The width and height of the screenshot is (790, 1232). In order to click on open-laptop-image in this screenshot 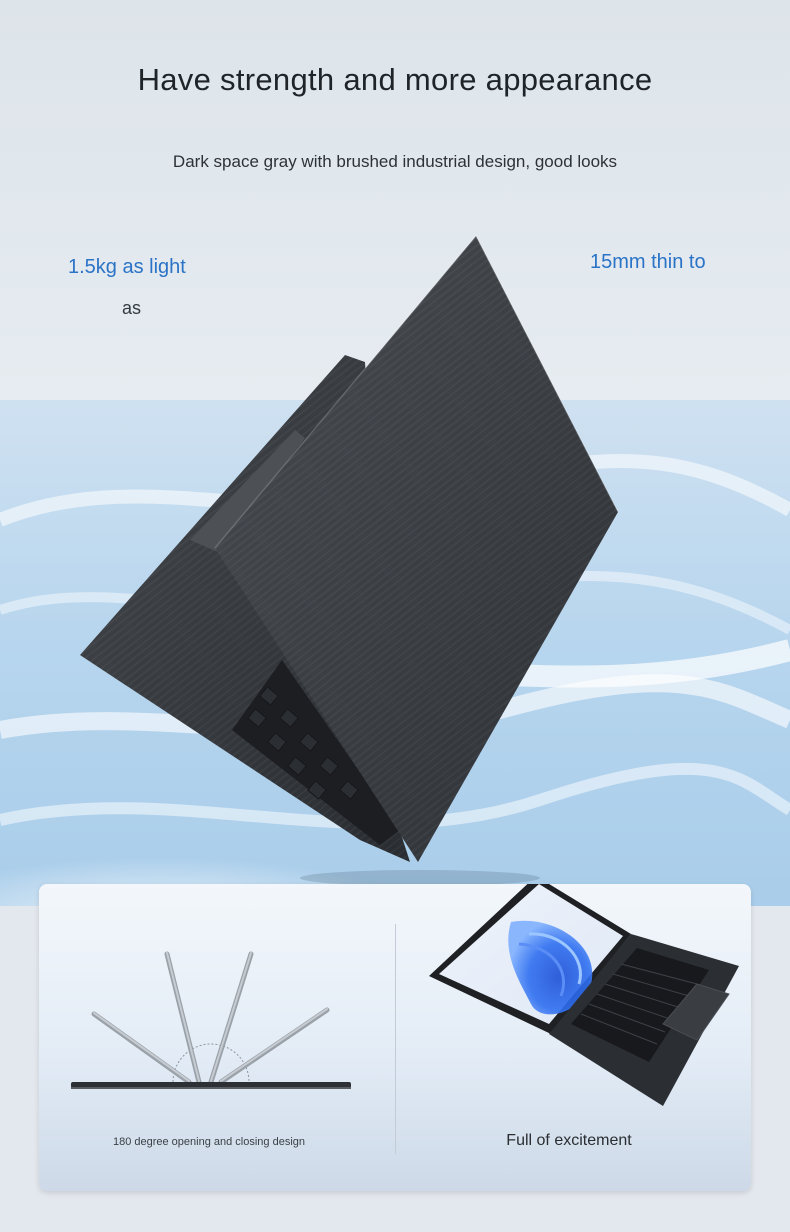, I will do `click(584, 995)`.